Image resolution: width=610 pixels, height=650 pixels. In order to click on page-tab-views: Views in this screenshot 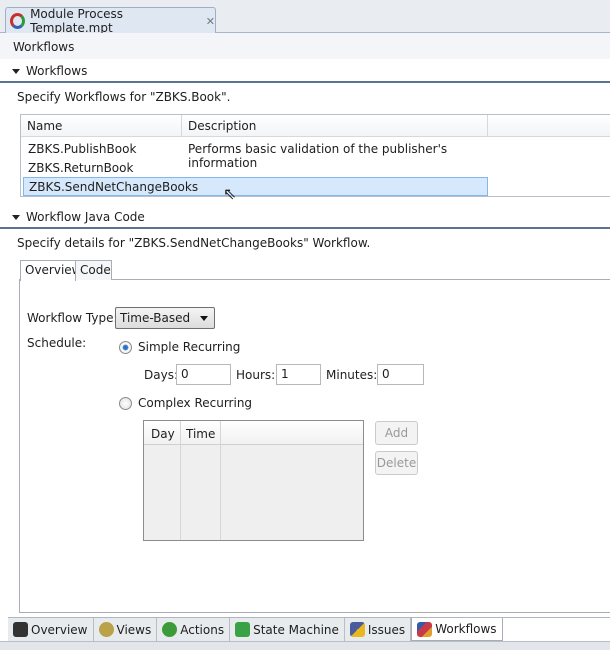, I will do `click(125, 629)`.